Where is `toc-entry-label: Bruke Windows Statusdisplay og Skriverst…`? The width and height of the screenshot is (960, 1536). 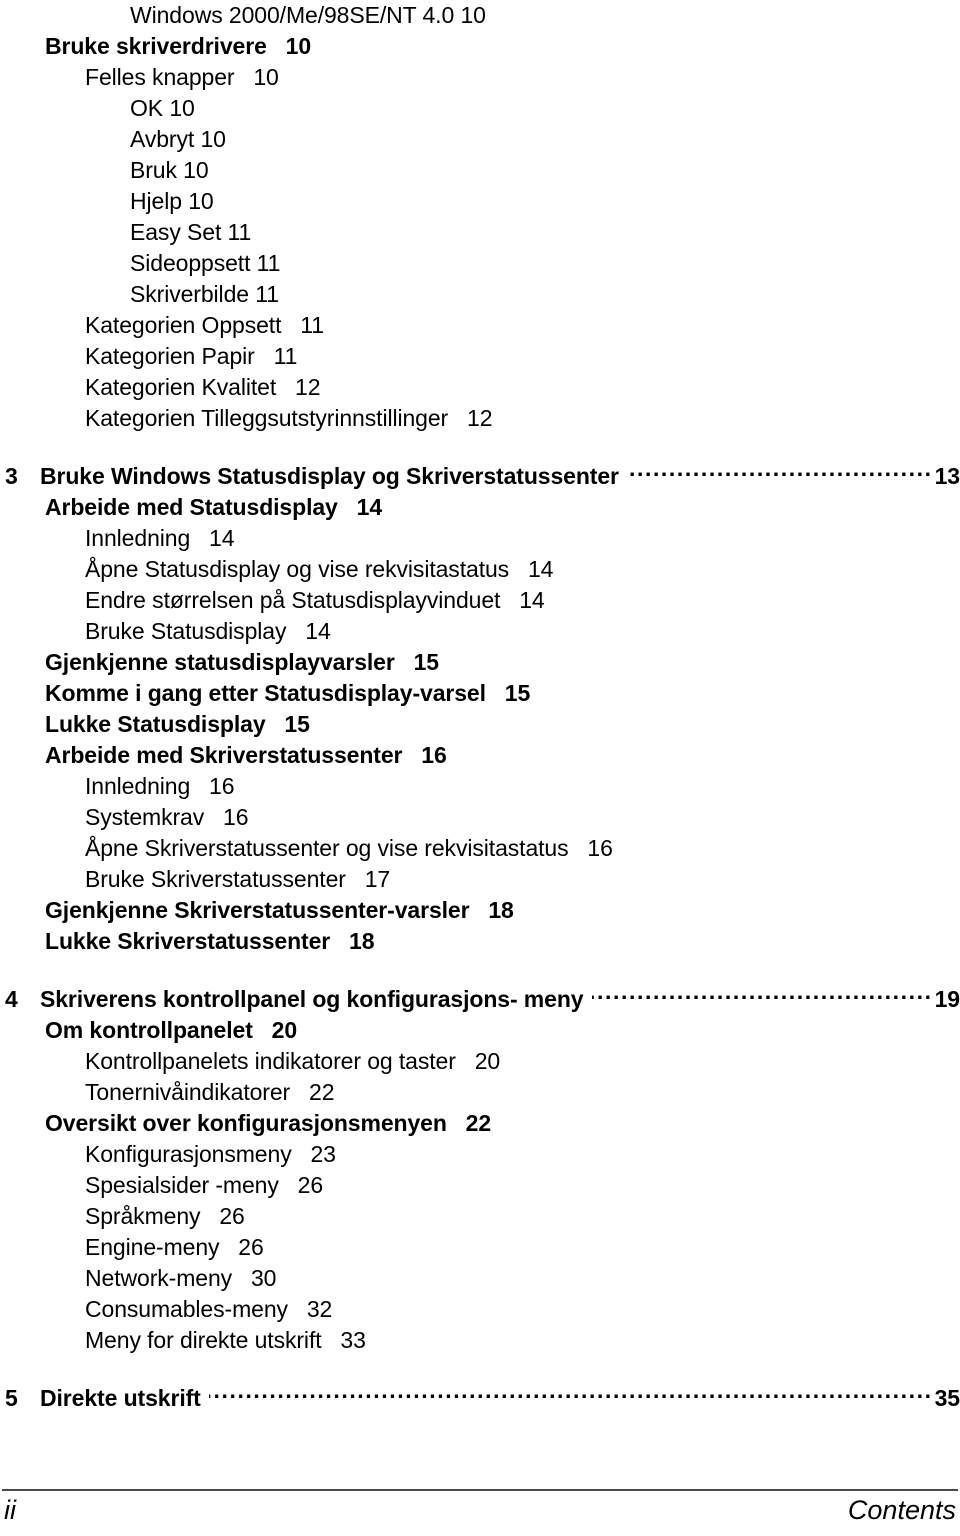
toc-entry-label: Bruke Windows Statusdisplay og Skriverst… is located at coordinates (329, 476).